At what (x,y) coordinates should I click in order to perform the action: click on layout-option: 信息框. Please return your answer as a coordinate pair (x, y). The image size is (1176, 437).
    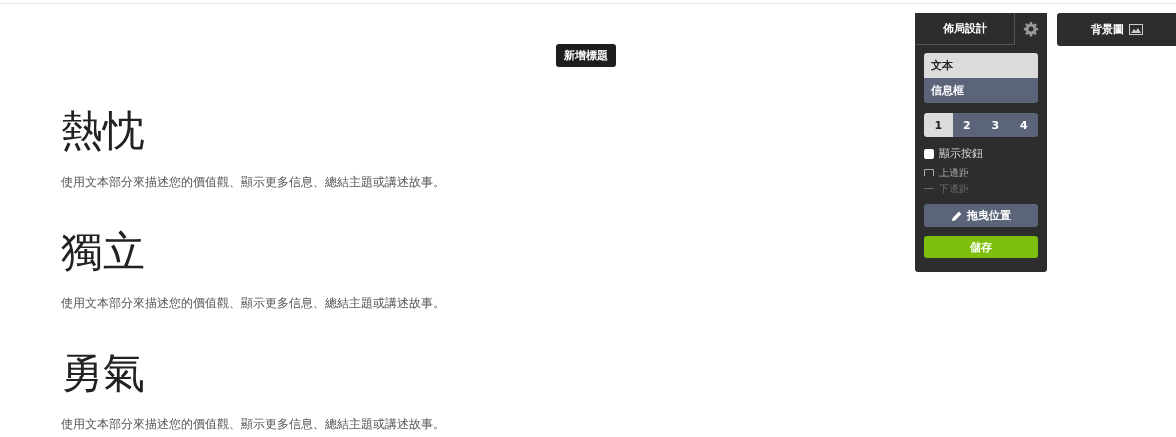
    Looking at the image, I should click on (981, 90).